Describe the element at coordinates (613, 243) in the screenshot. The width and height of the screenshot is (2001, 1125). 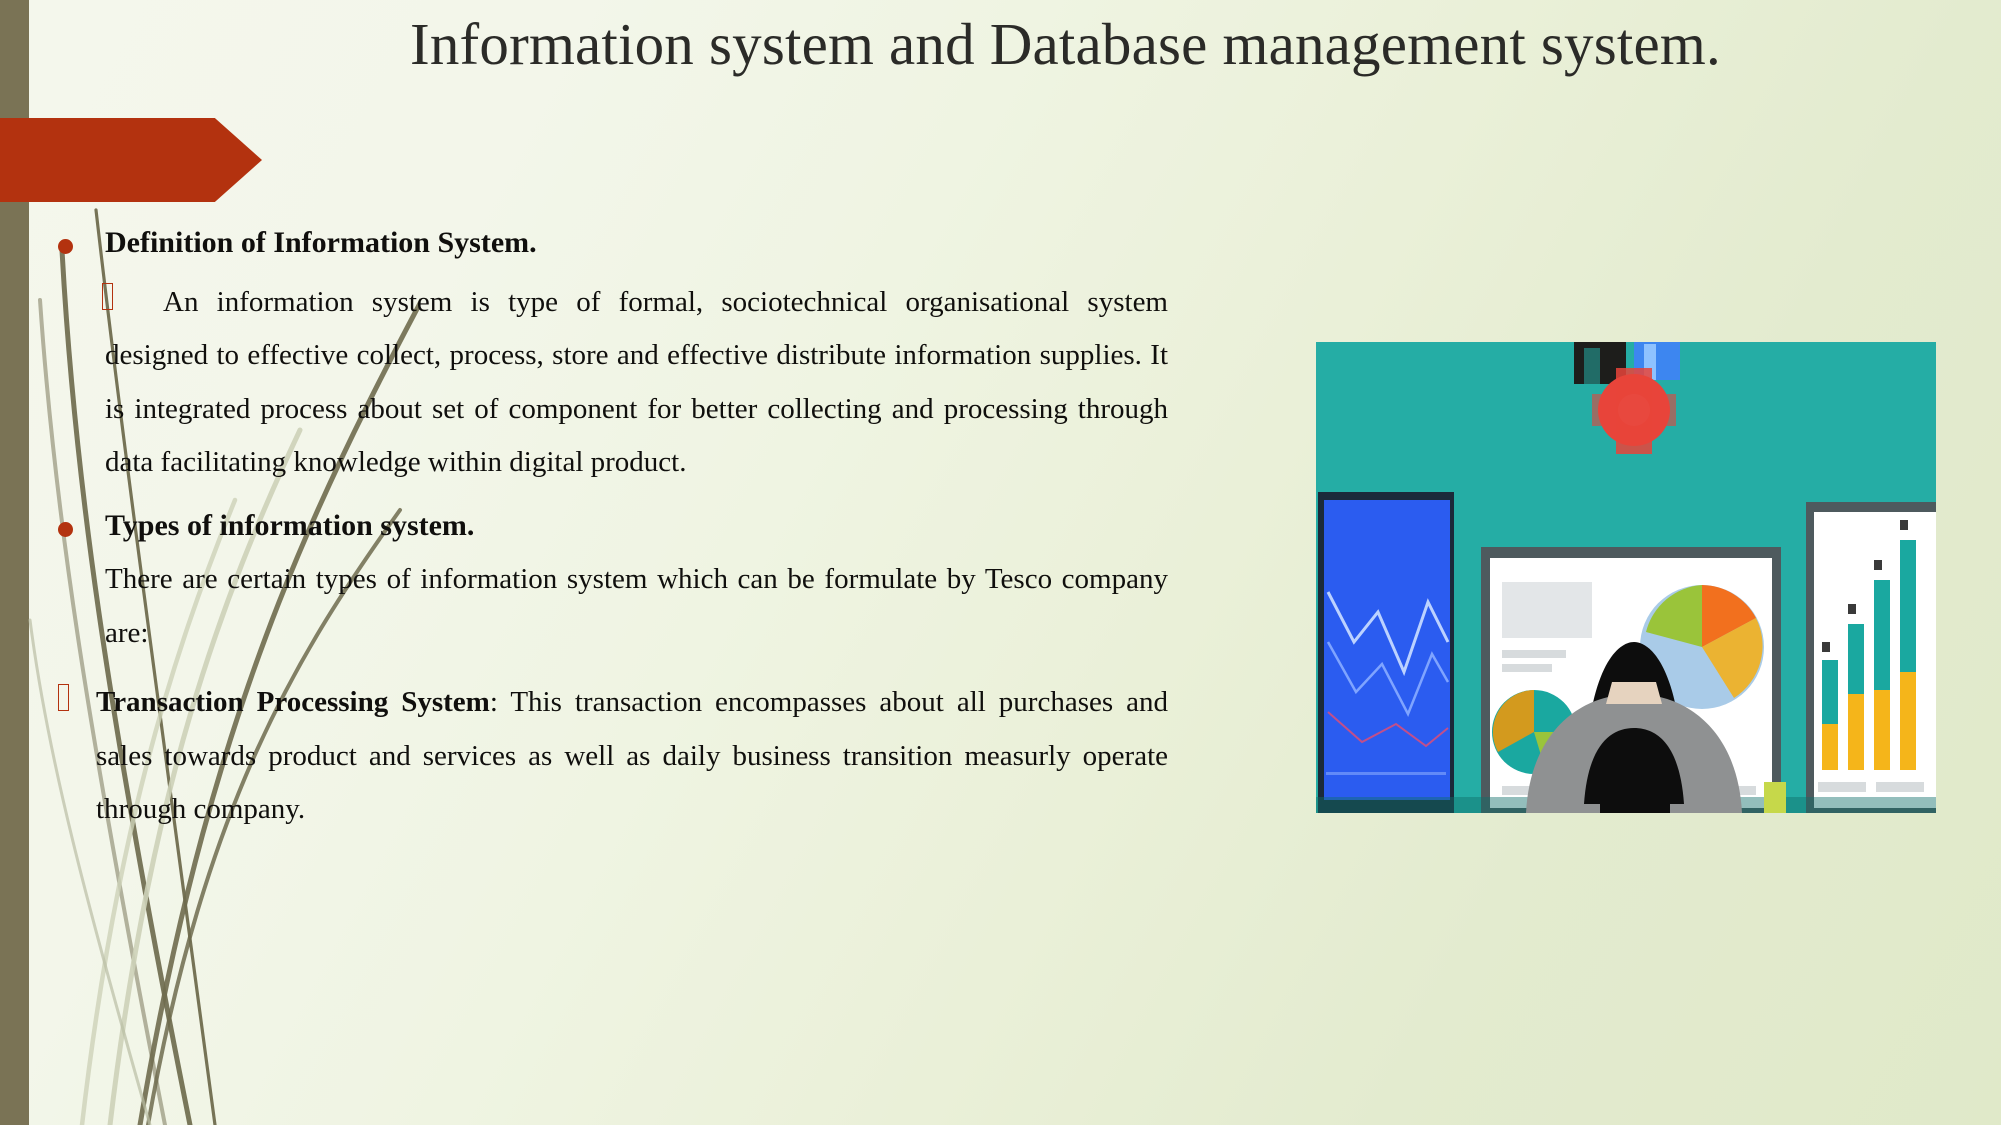
I see `bullet-definition-of-information-system: Definition of Information System.` at that location.